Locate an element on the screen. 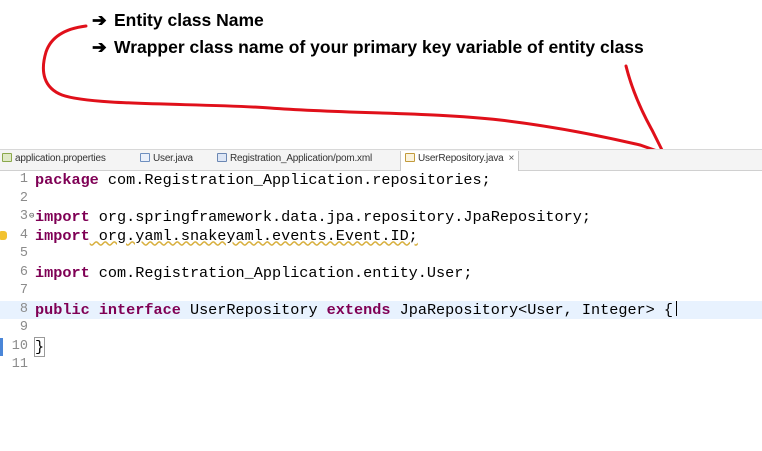  tab-label: UserRepository.java is located at coordinates (461, 158).